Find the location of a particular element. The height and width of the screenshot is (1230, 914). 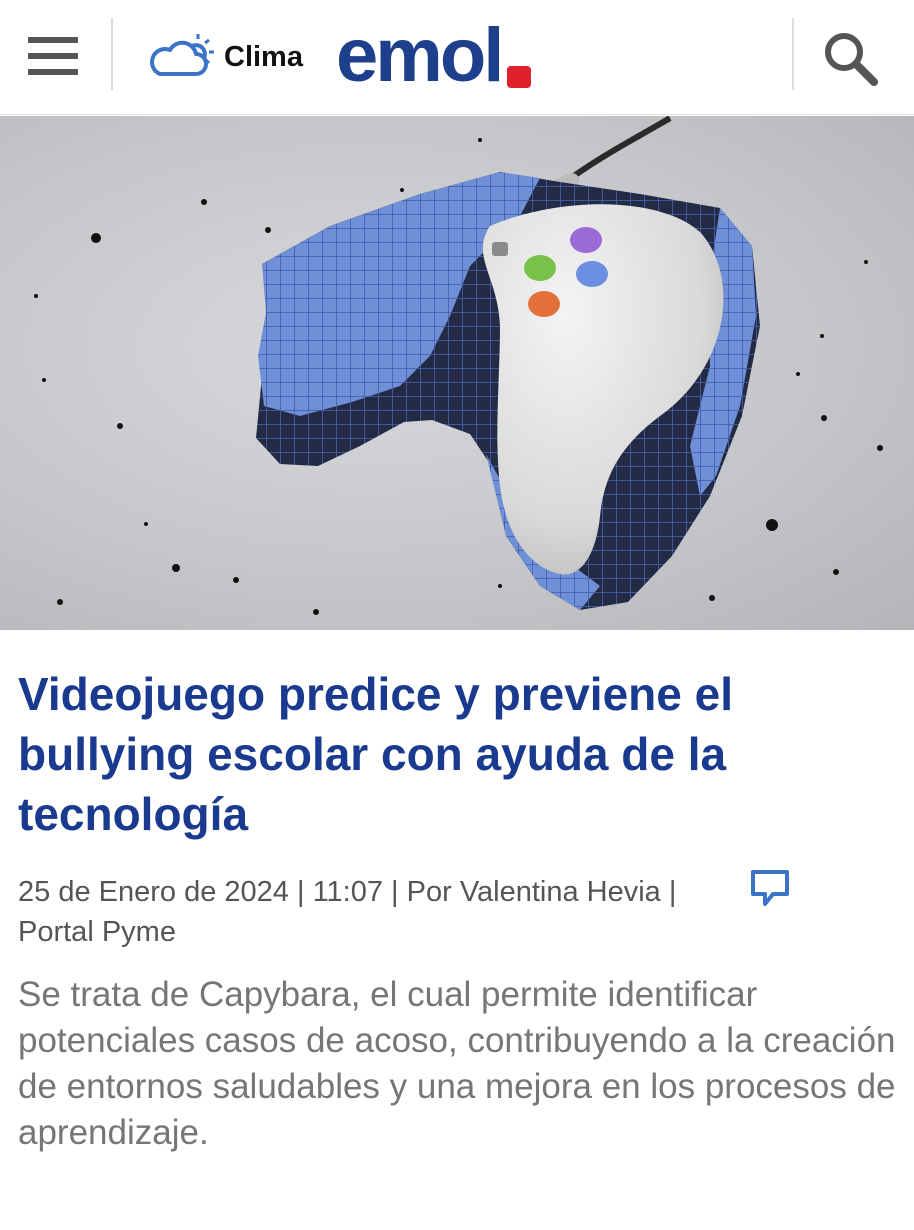

article-date: 25 de Enero de 2024 is located at coordinates (153, 892).